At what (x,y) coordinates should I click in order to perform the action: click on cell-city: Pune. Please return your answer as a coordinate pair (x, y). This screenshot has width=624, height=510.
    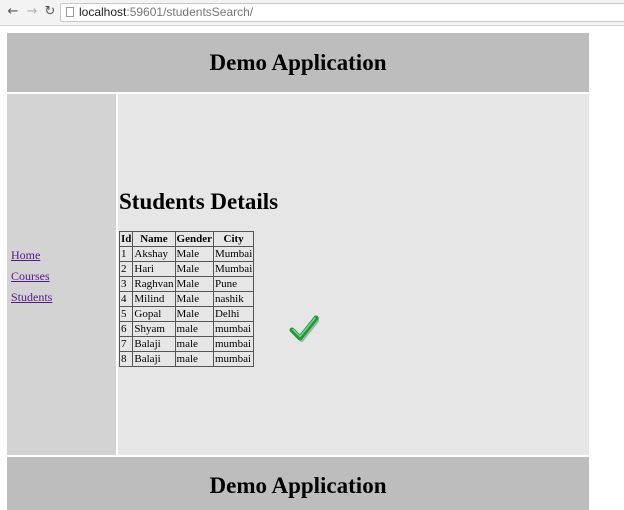
    Looking at the image, I should click on (233, 284).